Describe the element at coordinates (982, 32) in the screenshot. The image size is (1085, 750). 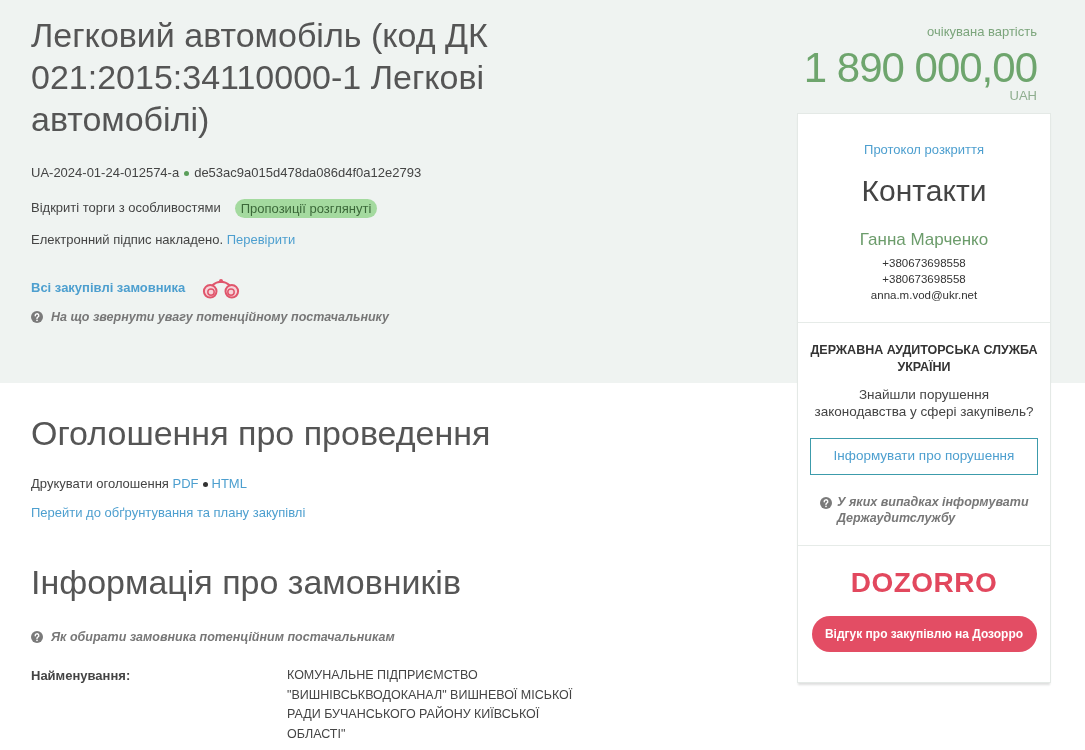
I see `value-label: очікувана вартість` at that location.